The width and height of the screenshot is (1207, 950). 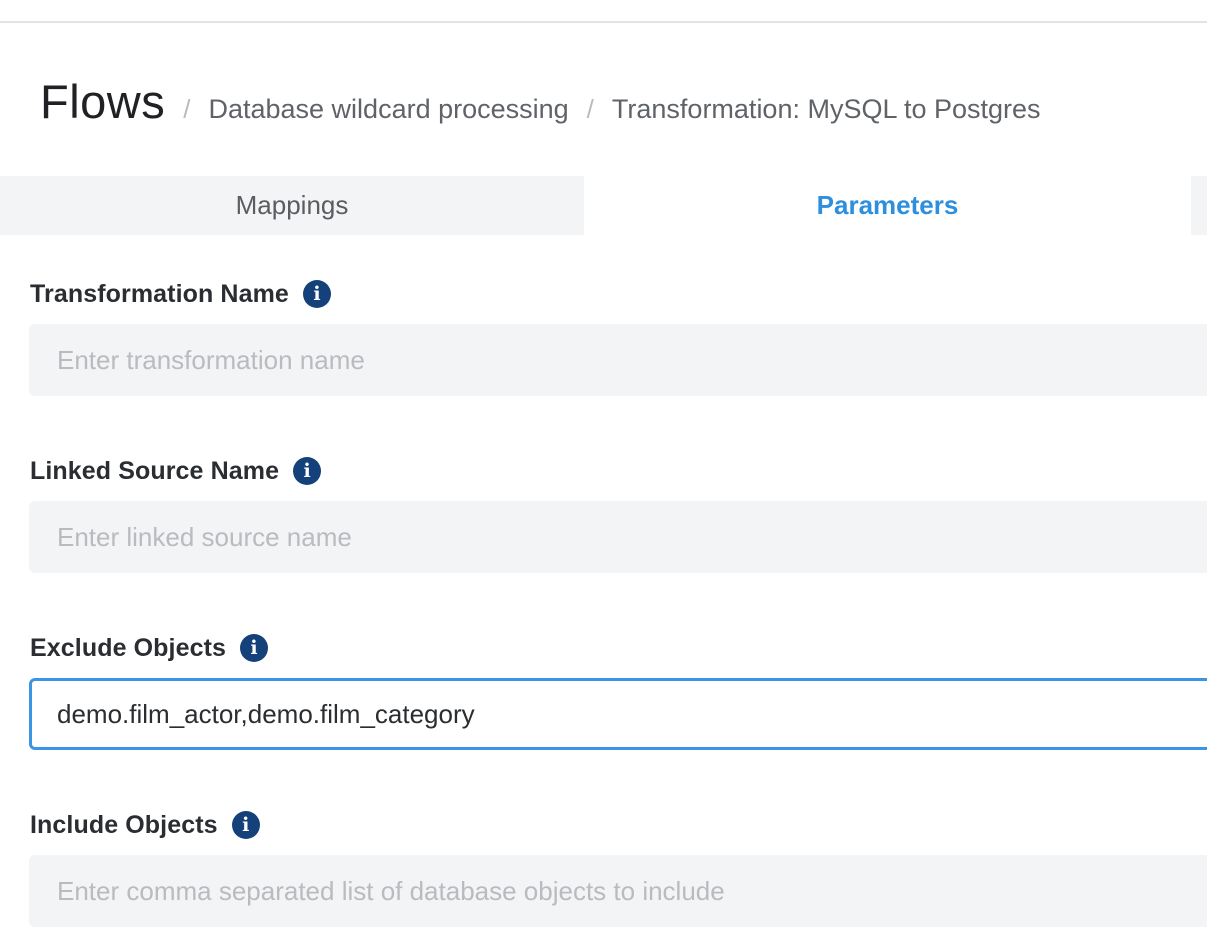 I want to click on transformation-name-label: Transformation Name i, so click(x=180, y=294).